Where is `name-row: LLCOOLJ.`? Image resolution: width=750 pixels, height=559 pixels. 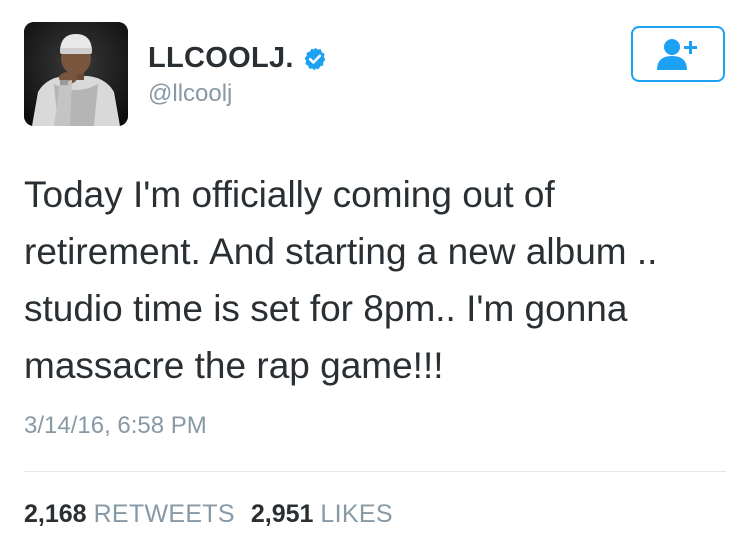 name-row: LLCOOLJ. is located at coordinates (238, 58).